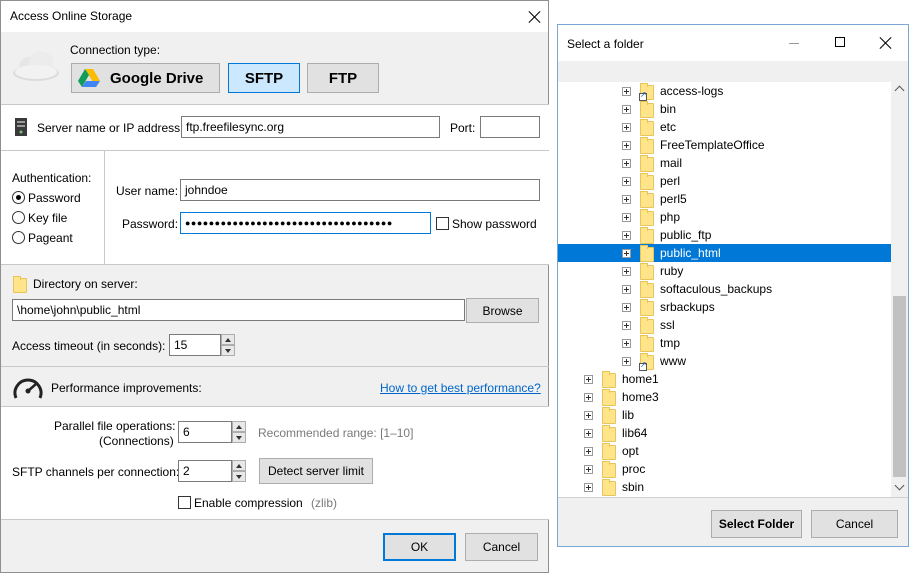 The width and height of the screenshot is (909, 573). What do you see at coordinates (724, 415) in the screenshot?
I see `tree-item: lib` at bounding box center [724, 415].